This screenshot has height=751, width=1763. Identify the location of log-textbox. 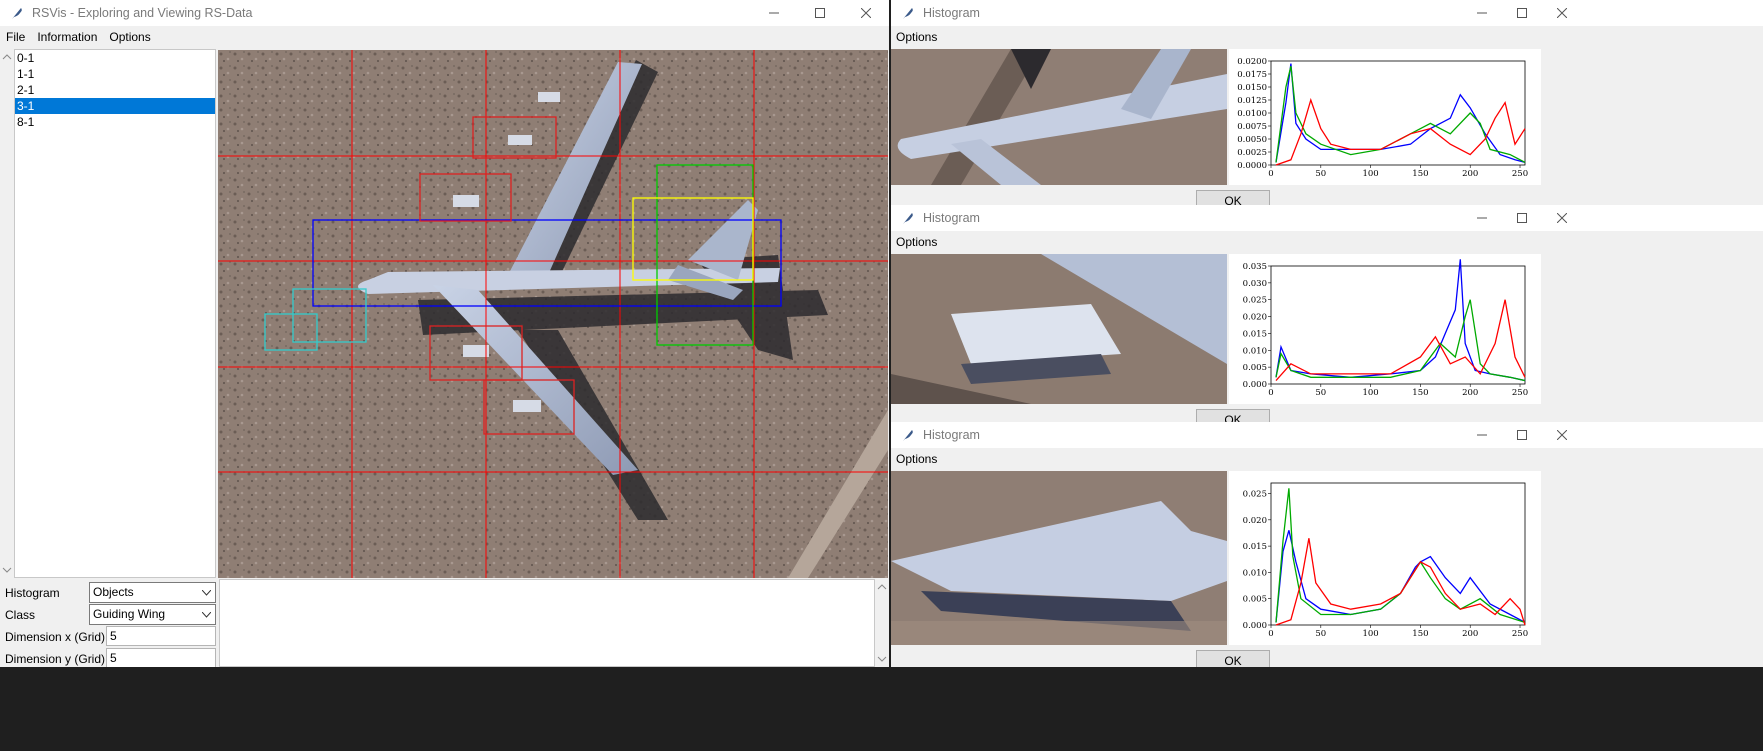
(547, 623).